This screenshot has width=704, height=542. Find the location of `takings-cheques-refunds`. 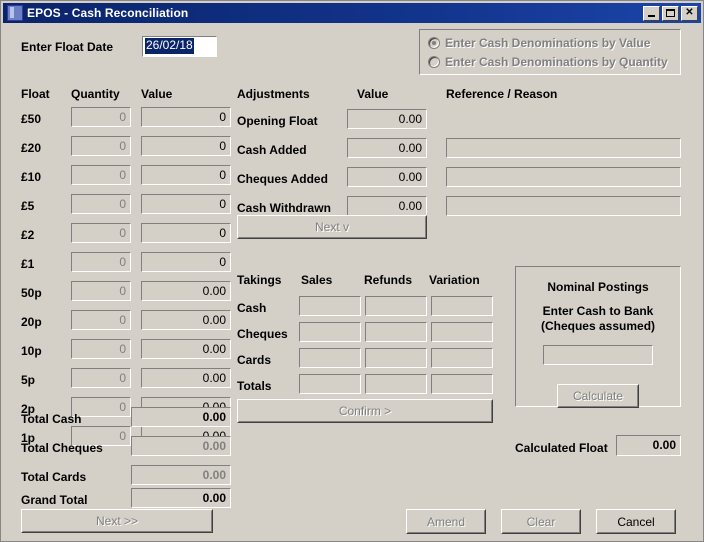

takings-cheques-refunds is located at coordinates (396, 332).